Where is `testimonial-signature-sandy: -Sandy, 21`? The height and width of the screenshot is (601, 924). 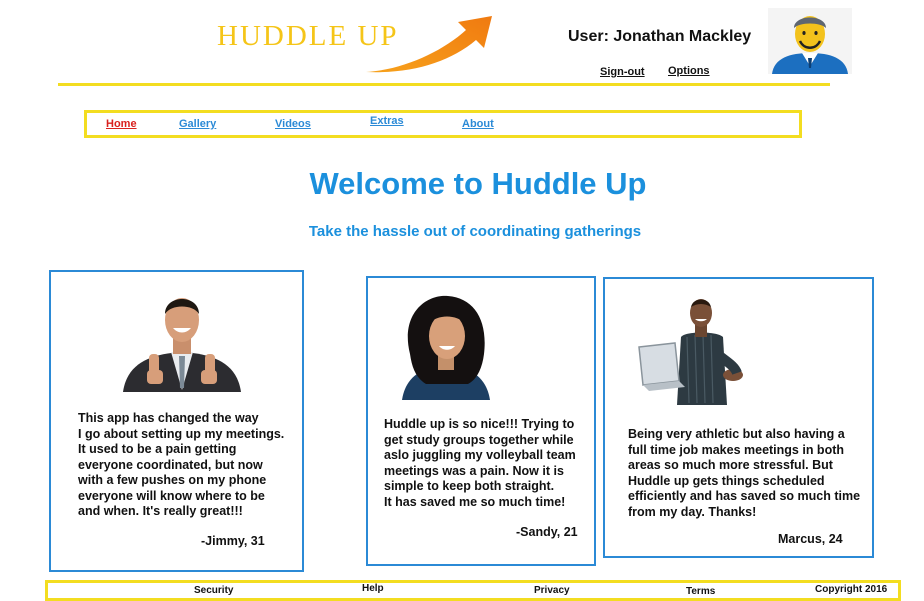
testimonial-signature-sandy: -Sandy, 21 is located at coordinates (547, 532).